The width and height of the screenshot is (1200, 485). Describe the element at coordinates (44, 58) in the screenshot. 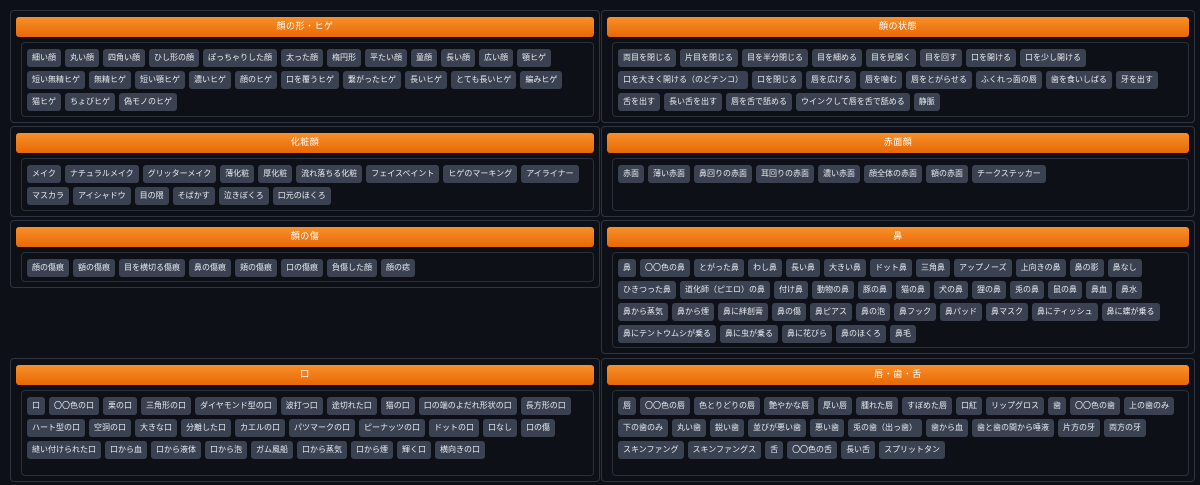

I see `tag-chip: 細い顔` at that location.